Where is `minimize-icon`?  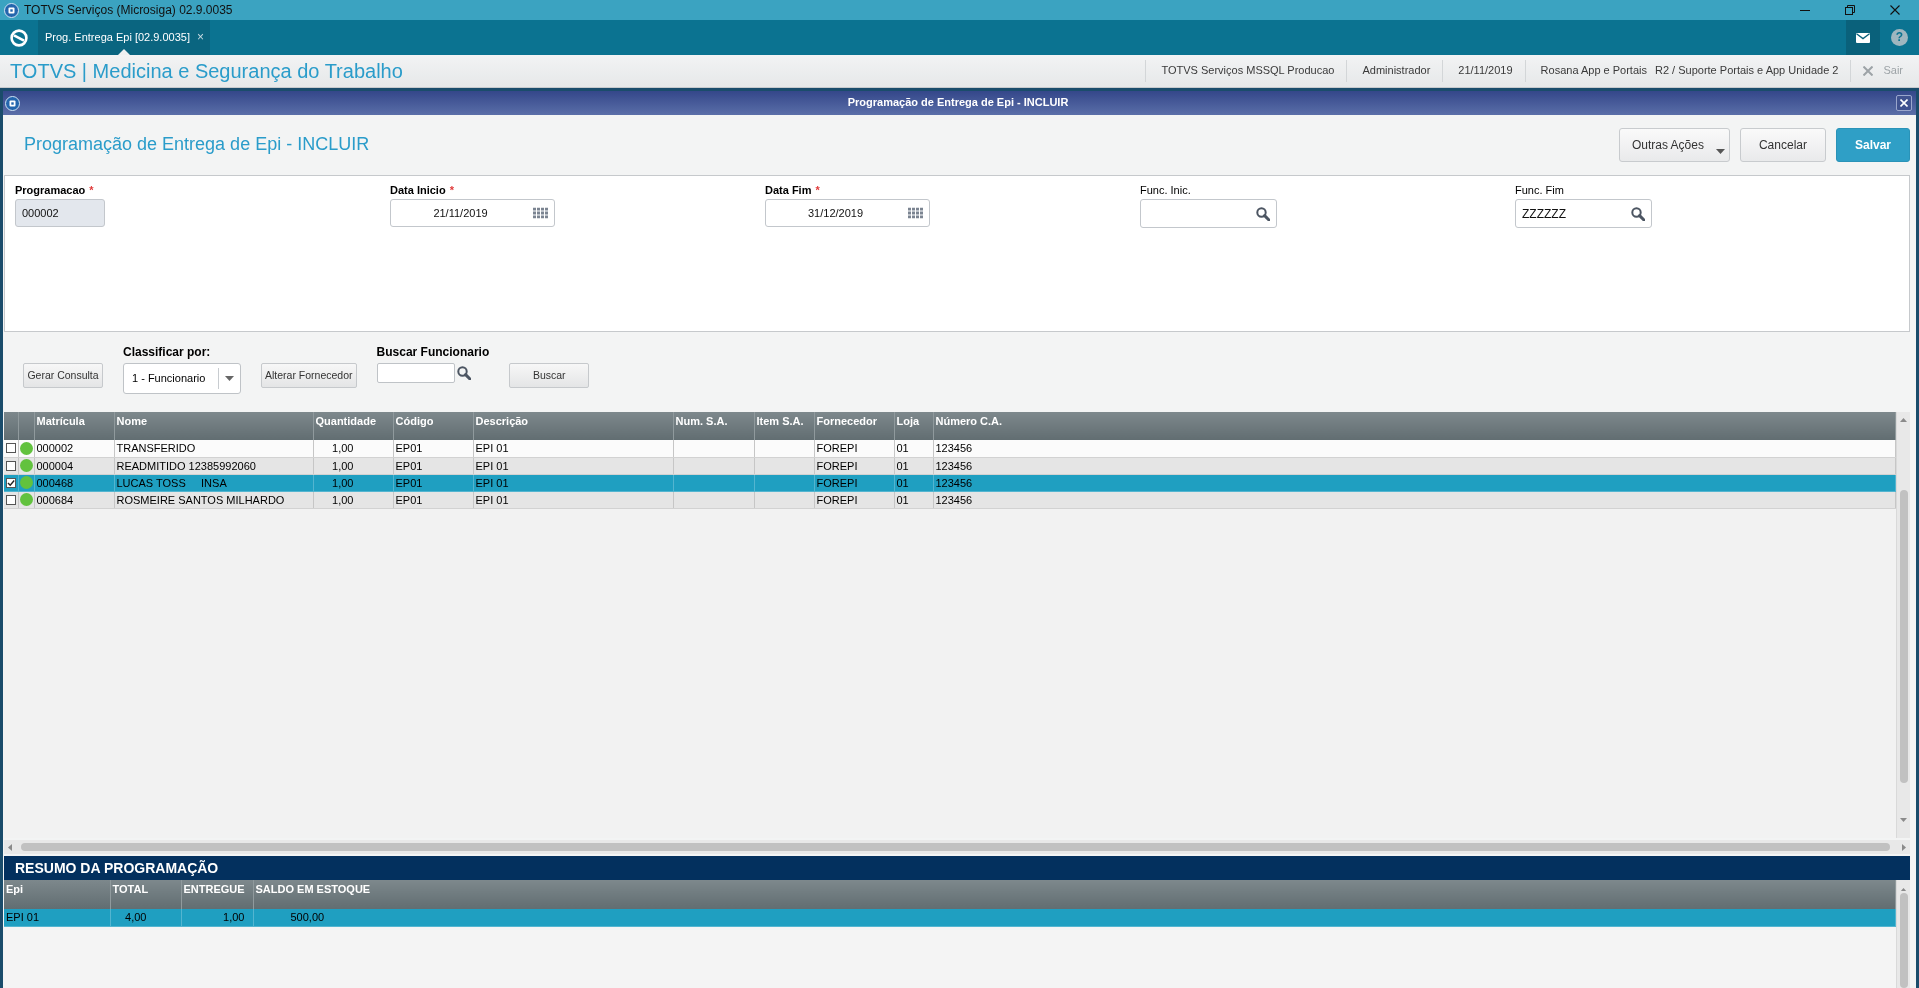
minimize-icon is located at coordinates (1804, 10).